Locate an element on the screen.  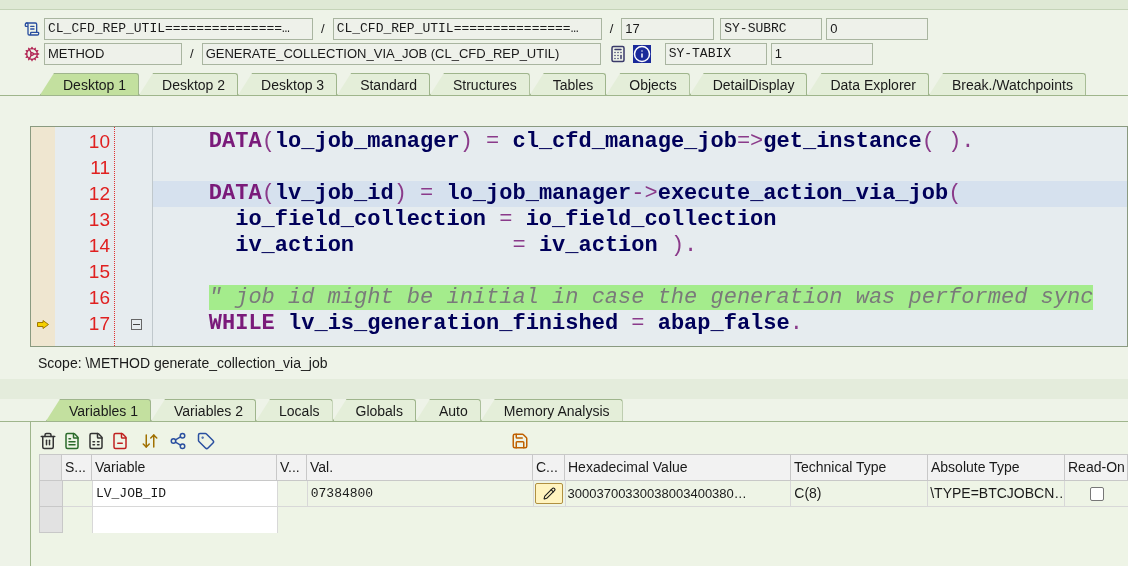
tab: DetailDisplay is located at coordinates (748, 84).